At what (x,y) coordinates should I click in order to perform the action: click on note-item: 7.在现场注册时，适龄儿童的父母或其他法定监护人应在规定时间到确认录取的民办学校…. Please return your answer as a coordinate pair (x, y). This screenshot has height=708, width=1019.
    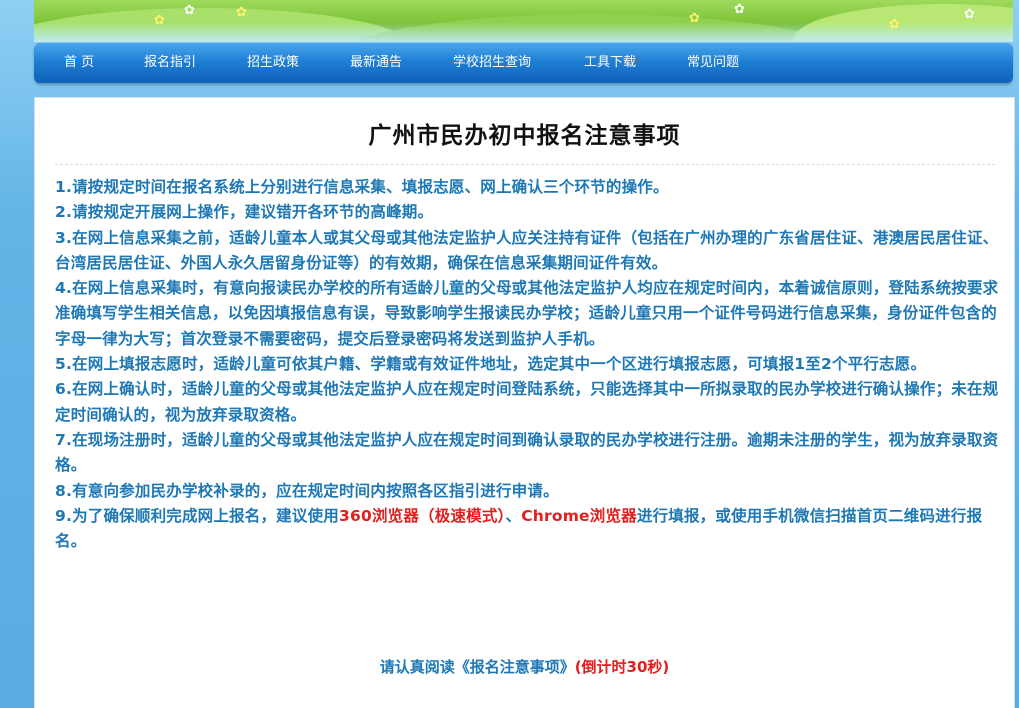
    Looking at the image, I should click on (527, 452).